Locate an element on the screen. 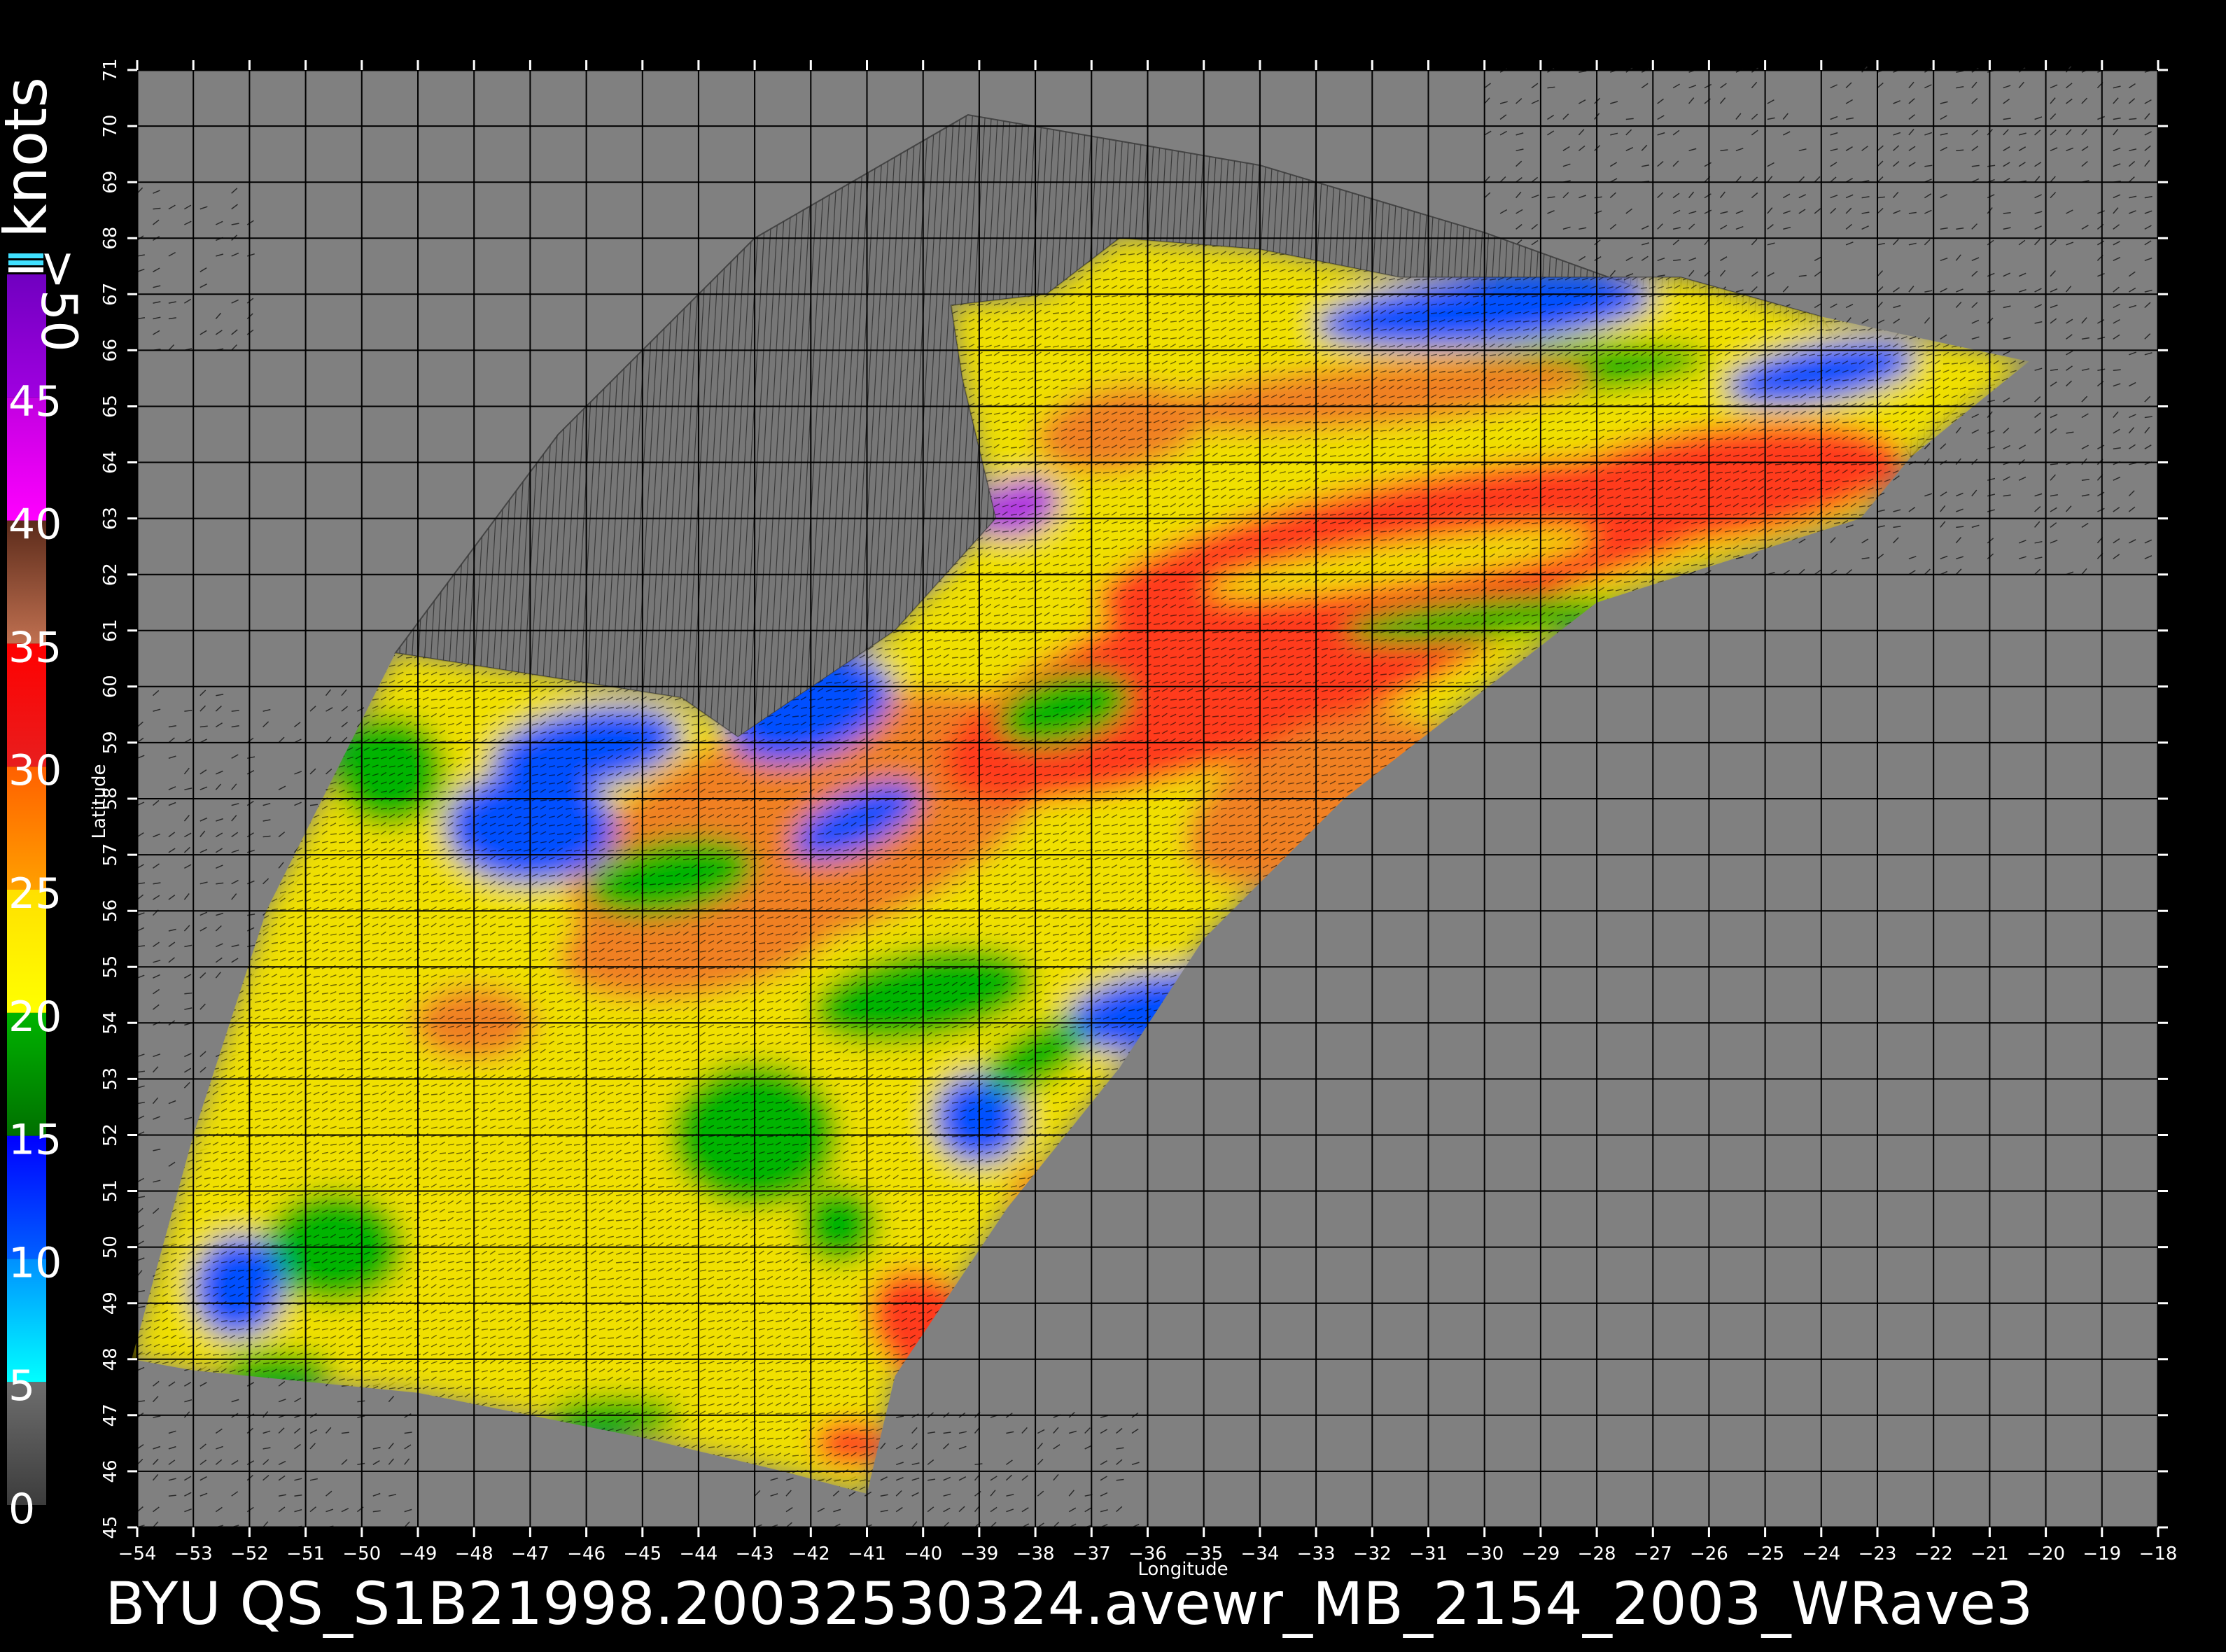  latitude-tick-label: 60 is located at coordinates (110, 686).